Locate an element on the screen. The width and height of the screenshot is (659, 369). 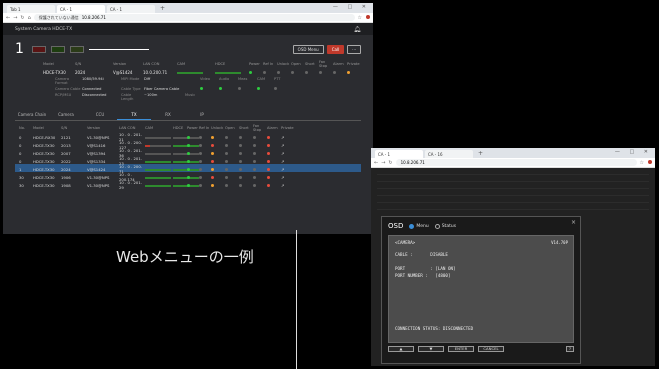
table-row: 0 HDCE-RX30 2121 V1.30@NPS 10 . 0 . 201. 21 ↗ is located at coordinates (188, 137).